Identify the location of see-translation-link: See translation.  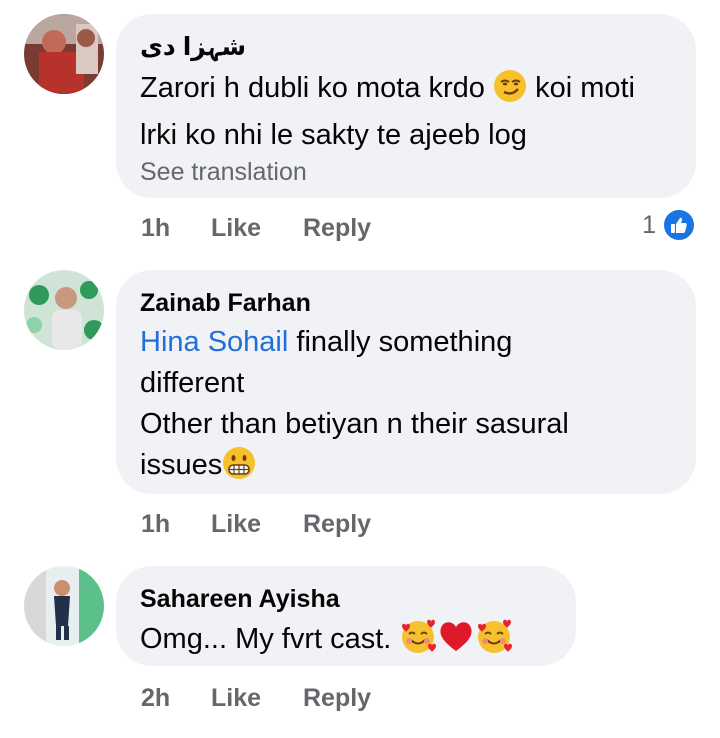
(406, 172).